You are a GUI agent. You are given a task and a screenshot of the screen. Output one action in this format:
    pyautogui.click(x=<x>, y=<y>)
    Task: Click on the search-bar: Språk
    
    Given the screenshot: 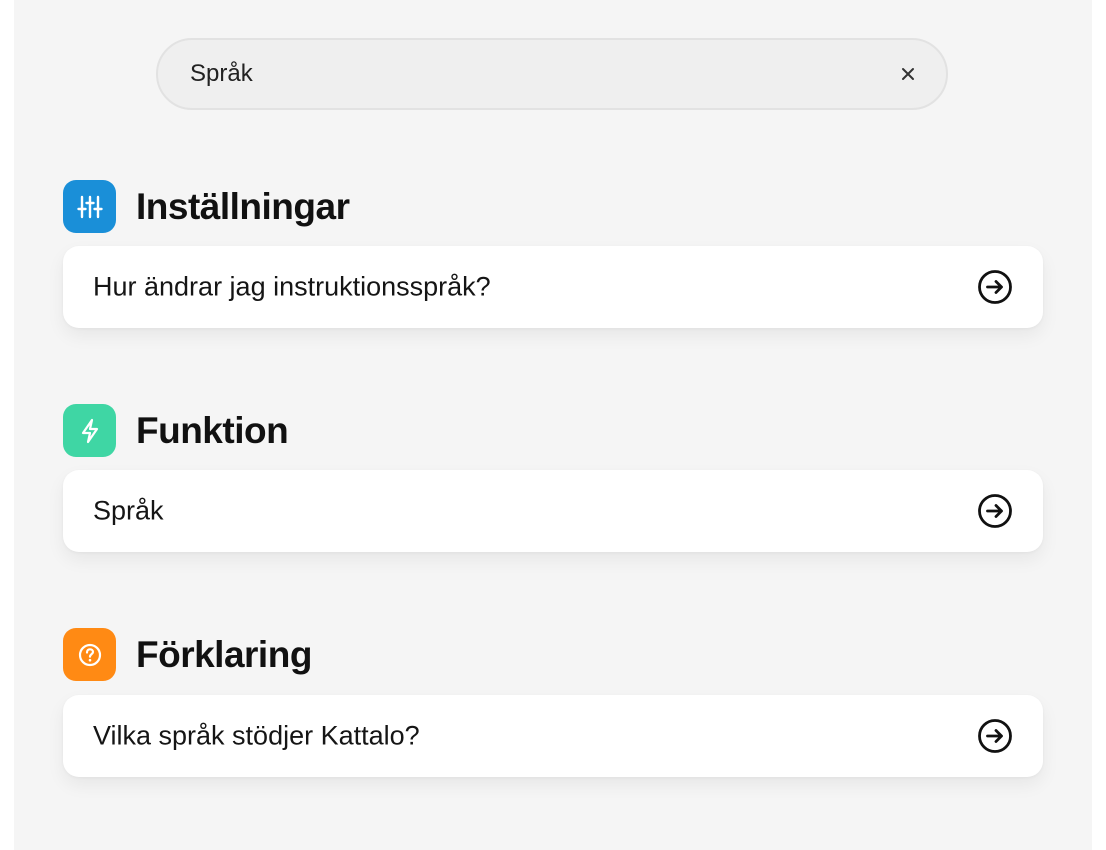 What is the action you would take?
    pyautogui.click(x=552, y=74)
    